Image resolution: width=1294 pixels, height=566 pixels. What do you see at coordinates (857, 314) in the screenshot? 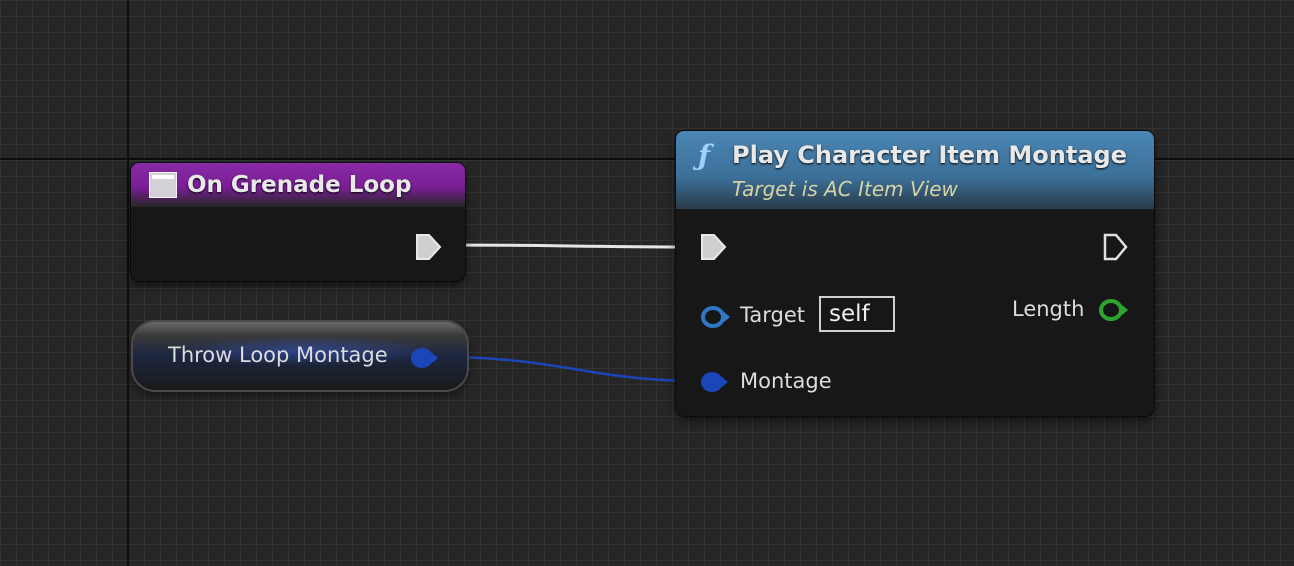
I see `target-value-field: self` at bounding box center [857, 314].